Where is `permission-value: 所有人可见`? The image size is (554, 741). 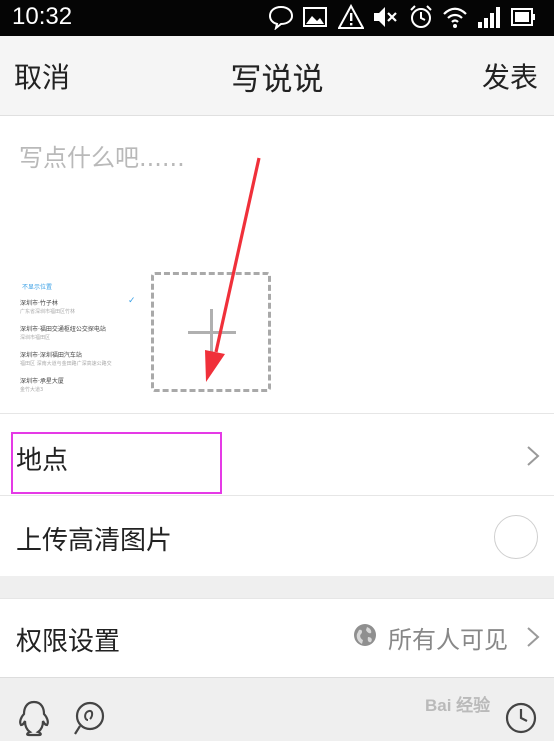
permission-value: 所有人可见 is located at coordinates (448, 640).